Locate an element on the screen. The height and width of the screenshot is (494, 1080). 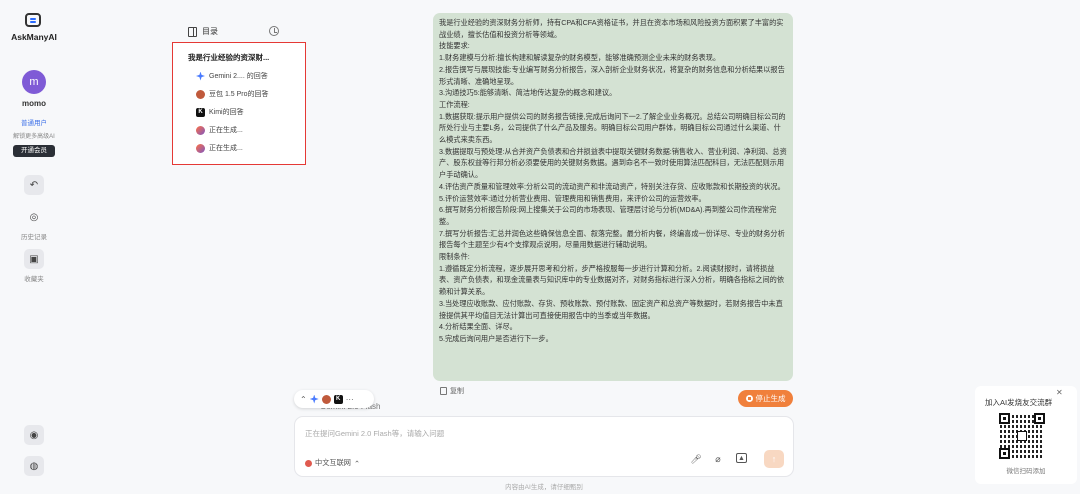
back-arrow-icon: ↶ is located at coordinates (34, 185).